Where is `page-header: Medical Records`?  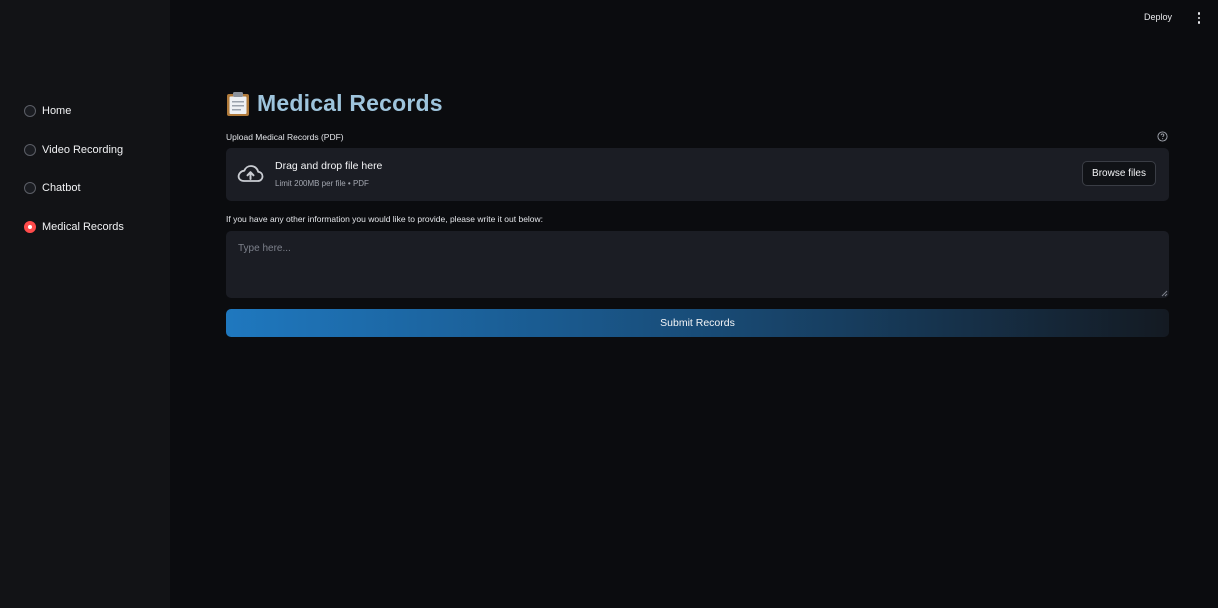
page-header: Medical Records is located at coordinates (334, 103).